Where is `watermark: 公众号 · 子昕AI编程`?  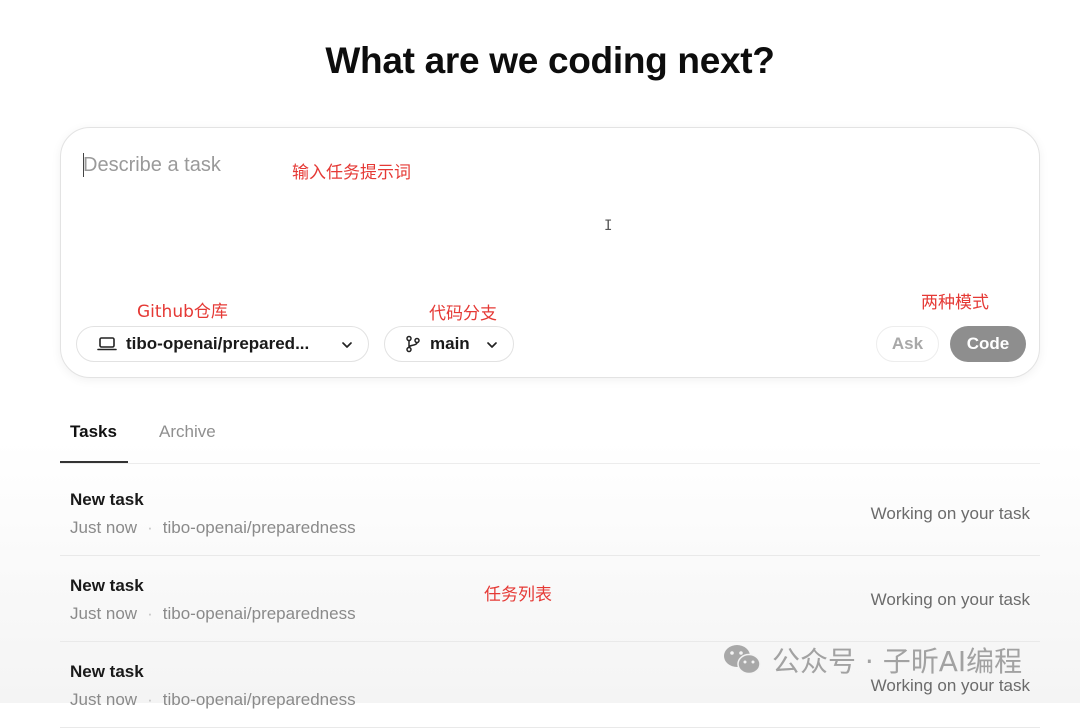
watermark: 公众号 · 子昕AI编程 is located at coordinates (872, 660).